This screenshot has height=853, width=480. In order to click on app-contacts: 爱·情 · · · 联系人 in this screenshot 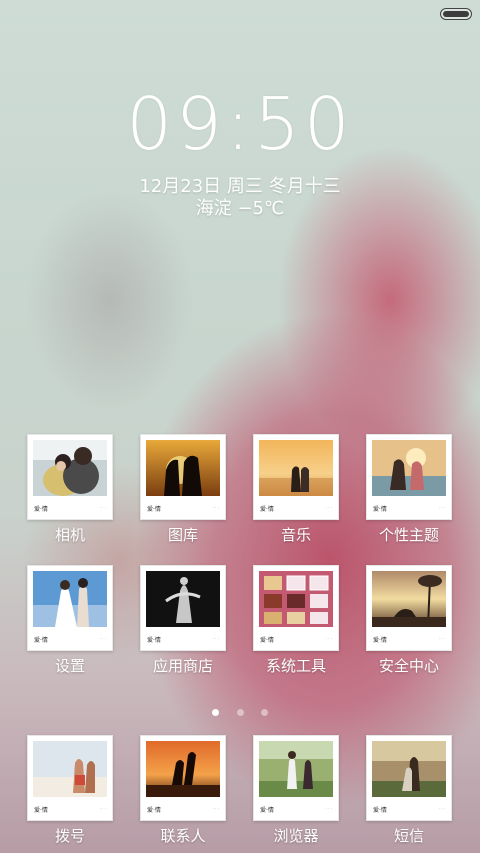, I will do `click(183, 790)`.